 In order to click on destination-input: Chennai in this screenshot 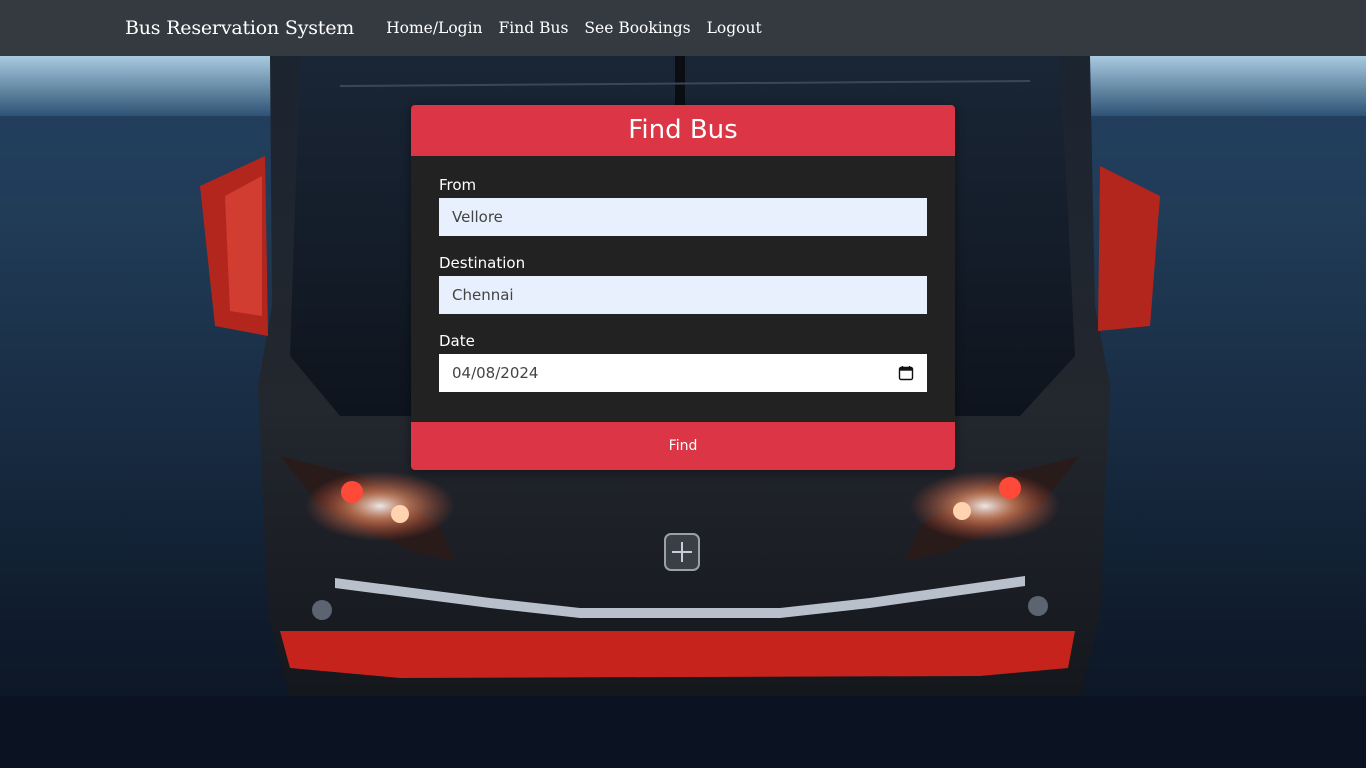, I will do `click(683, 295)`.